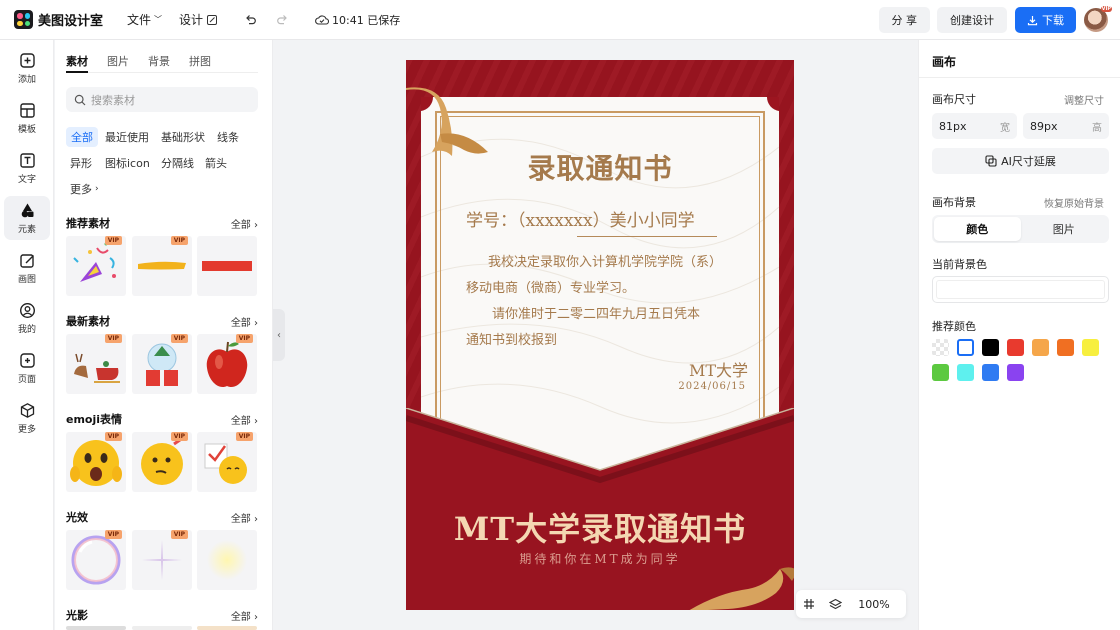 The image size is (1120, 630). I want to click on rail-item-more: 更多, so click(27, 418).